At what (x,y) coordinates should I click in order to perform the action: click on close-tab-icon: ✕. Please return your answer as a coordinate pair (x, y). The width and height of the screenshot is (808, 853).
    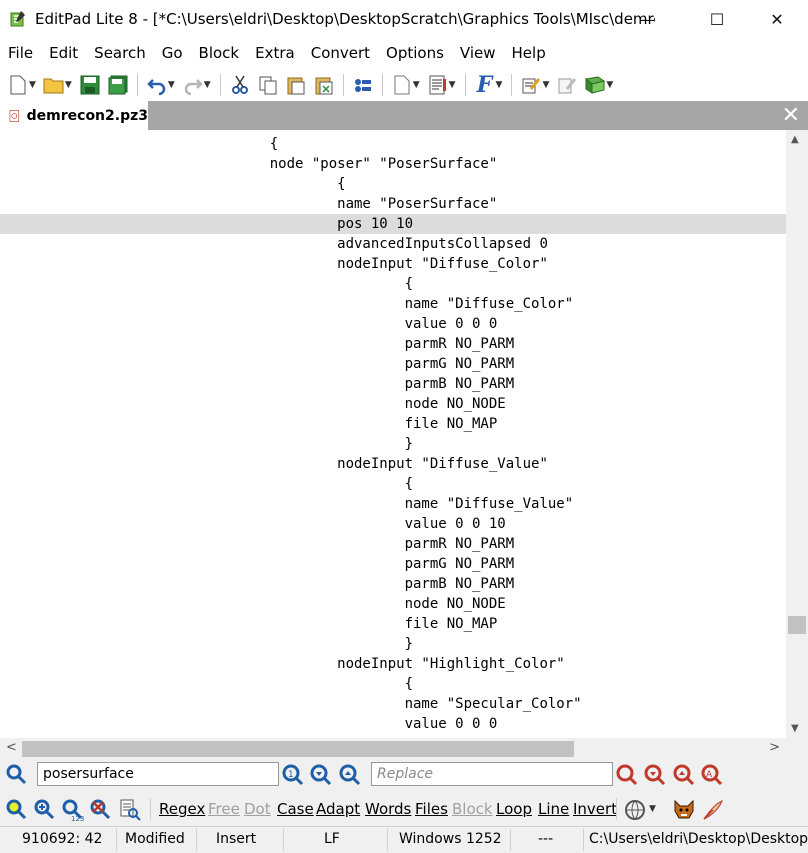
    Looking at the image, I should click on (791, 115).